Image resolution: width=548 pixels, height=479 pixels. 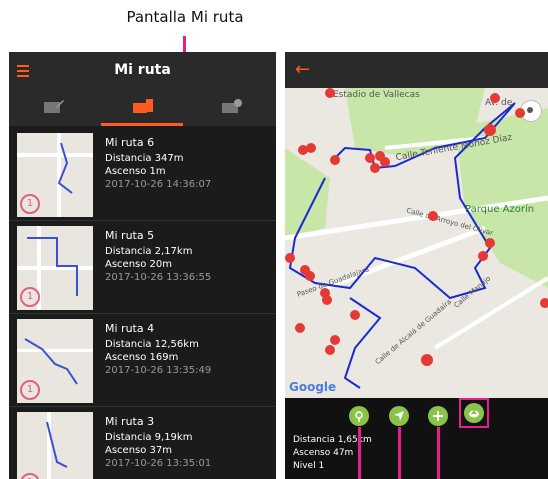 I want to click on pin-icon, so click(x=359, y=416).